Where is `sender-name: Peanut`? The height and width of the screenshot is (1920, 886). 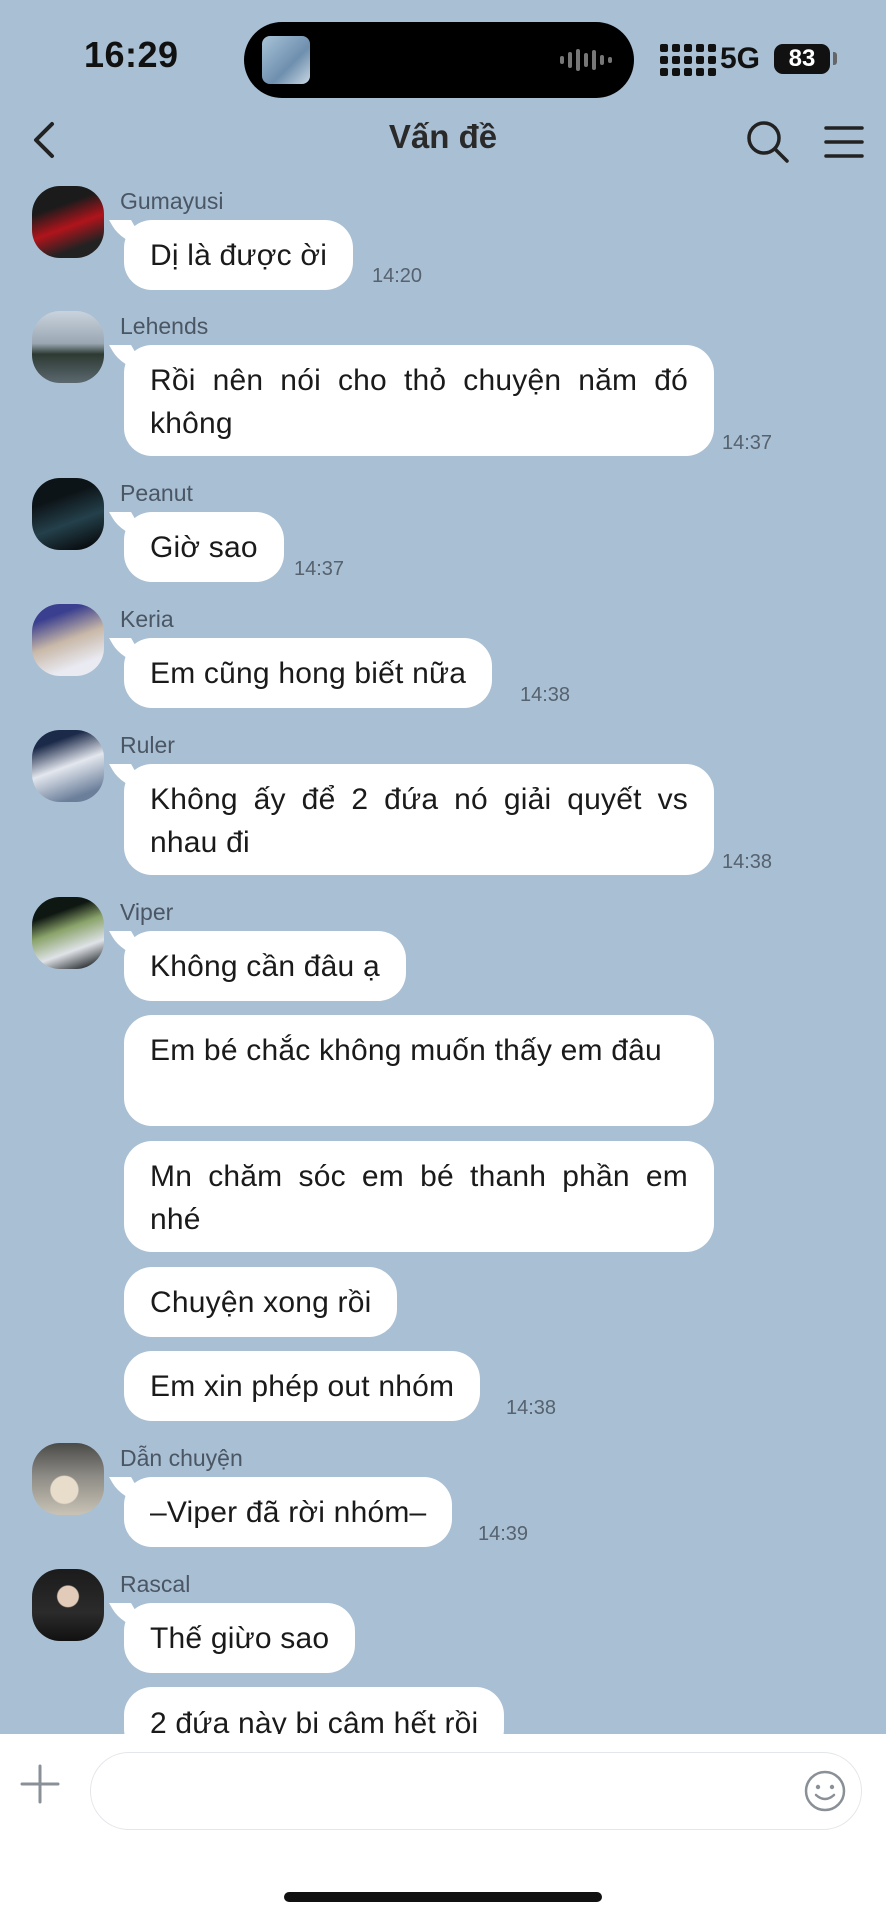 sender-name: Peanut is located at coordinates (156, 493).